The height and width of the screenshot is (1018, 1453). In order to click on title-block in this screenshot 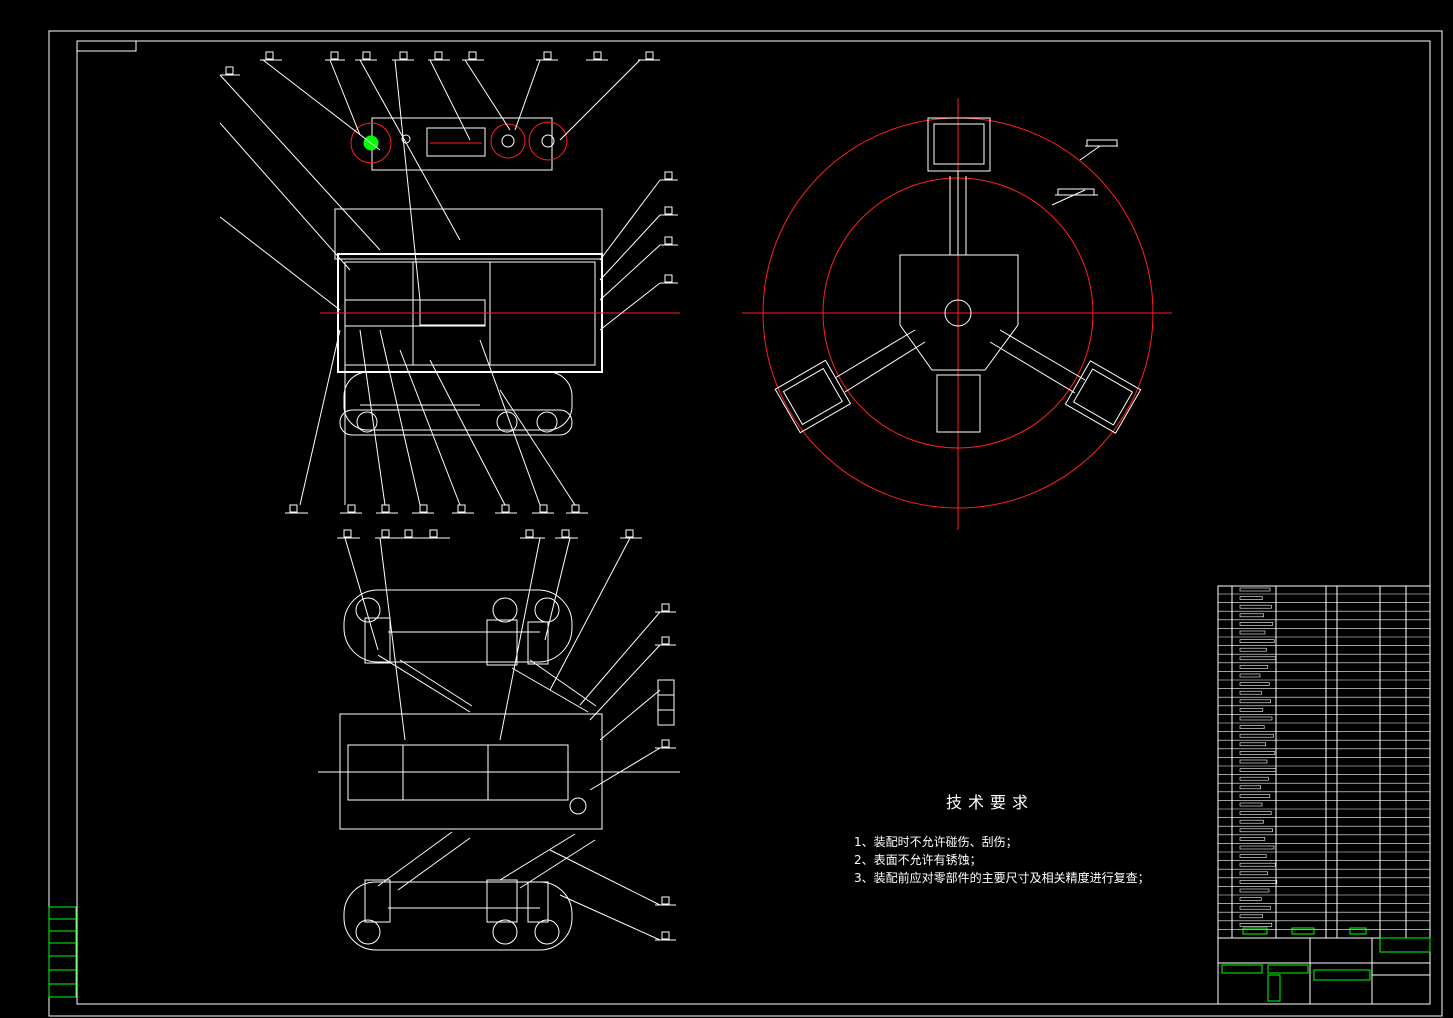, I will do `click(1324, 971)`.